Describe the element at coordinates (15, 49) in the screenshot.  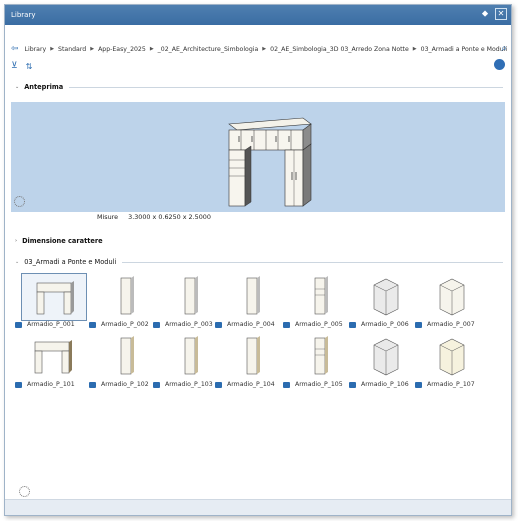
I see `back-arrow-icon: ⇦` at that location.